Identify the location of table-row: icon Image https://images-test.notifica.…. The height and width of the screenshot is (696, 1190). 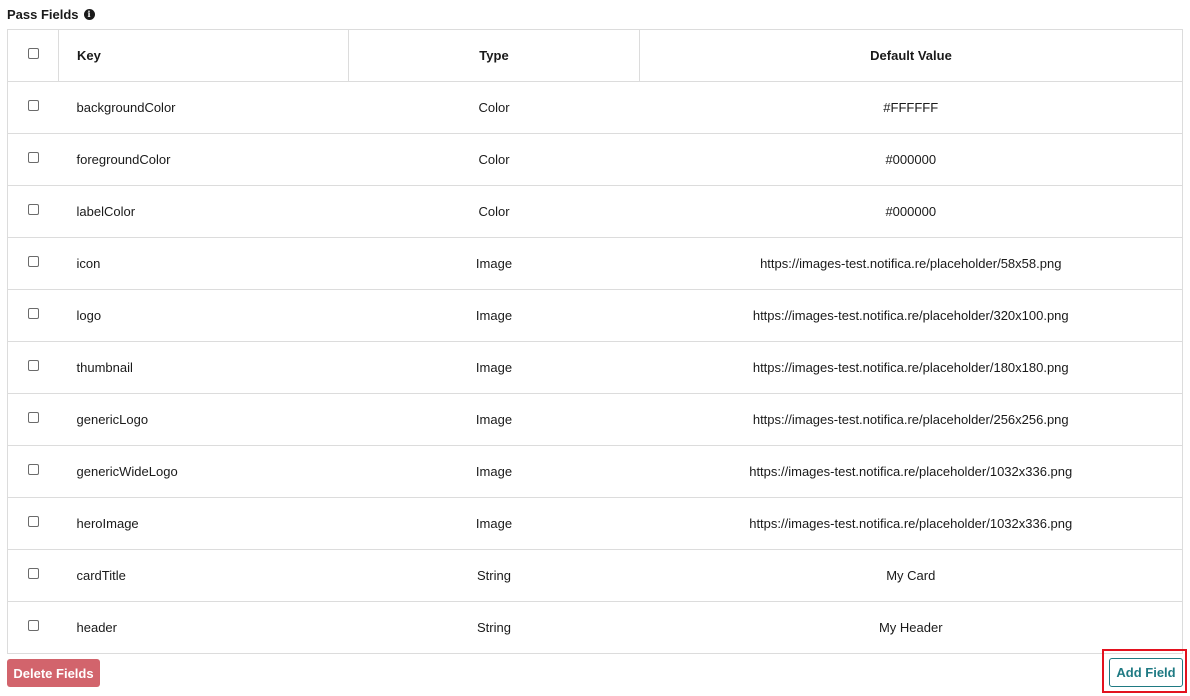
(595, 263).